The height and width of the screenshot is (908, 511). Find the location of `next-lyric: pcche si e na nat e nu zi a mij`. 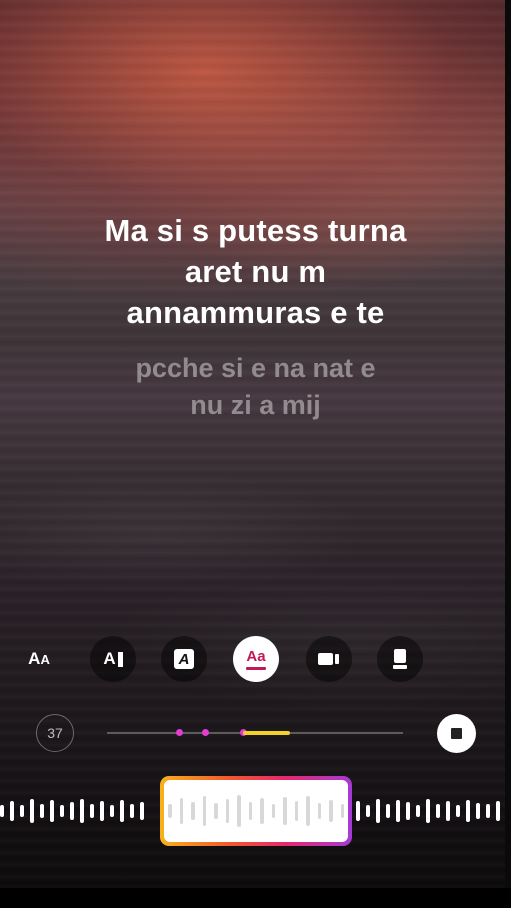

next-lyric: pcche si e na nat e nu zi a mij is located at coordinates (255, 387).